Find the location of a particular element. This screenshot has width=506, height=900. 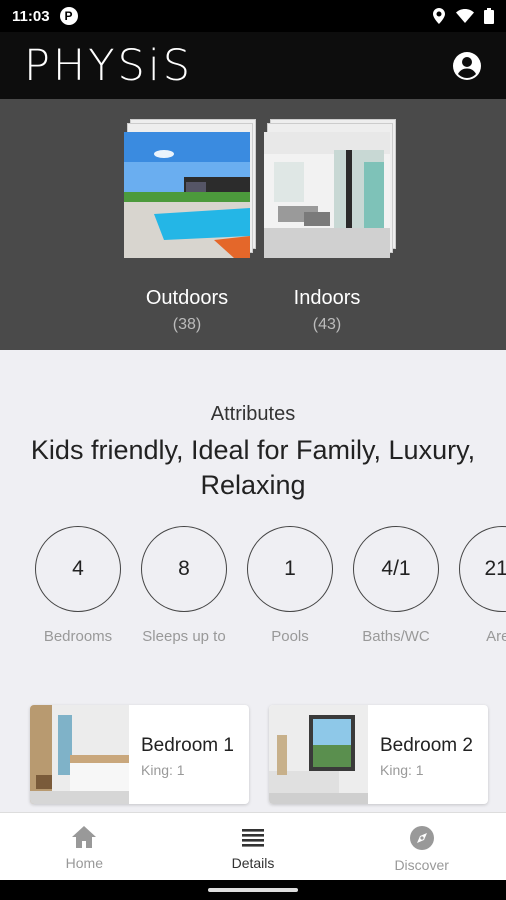

list-icon is located at coordinates (253, 838).